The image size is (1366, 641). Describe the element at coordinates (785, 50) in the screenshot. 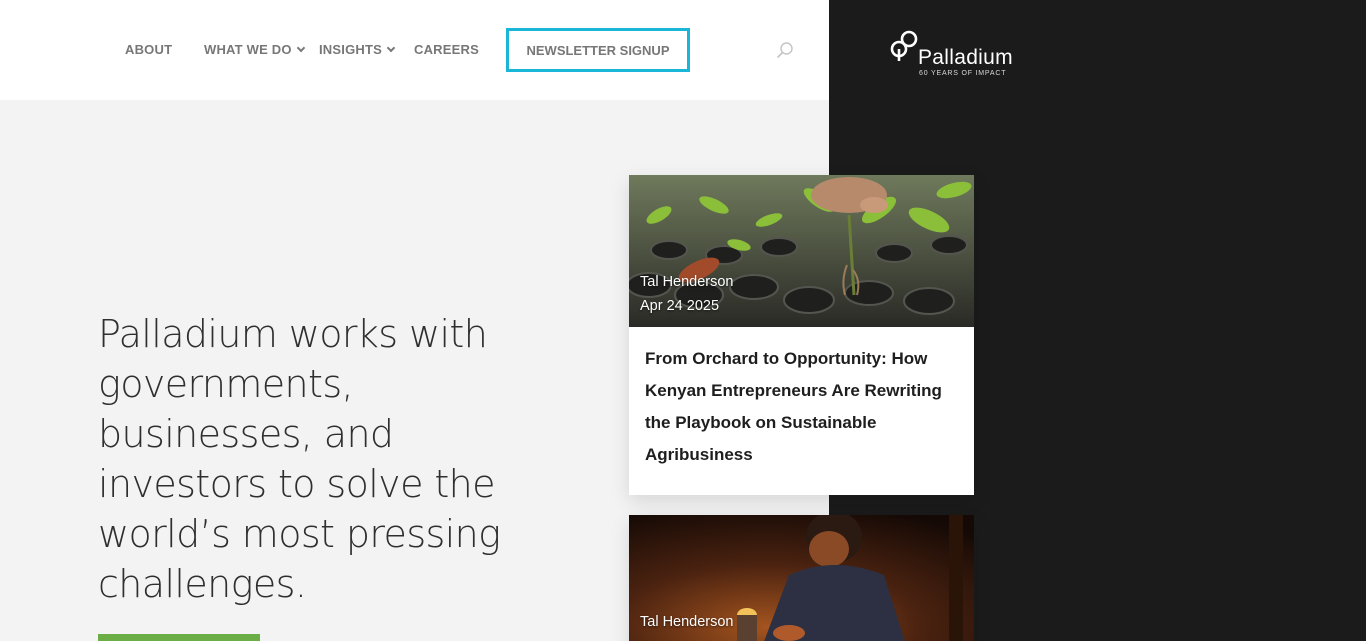

I see `search-icon` at that location.